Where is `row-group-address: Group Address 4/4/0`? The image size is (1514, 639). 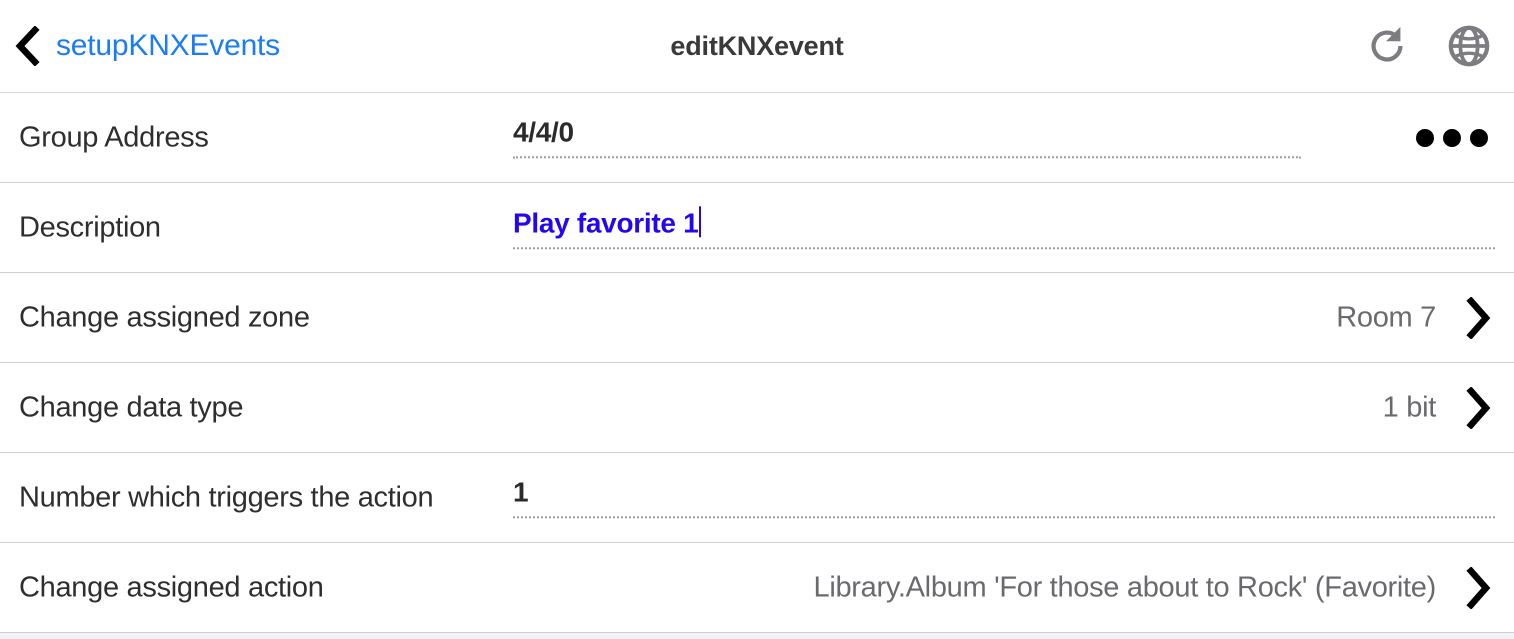
row-group-address: Group Address 4/4/0 is located at coordinates (757, 138).